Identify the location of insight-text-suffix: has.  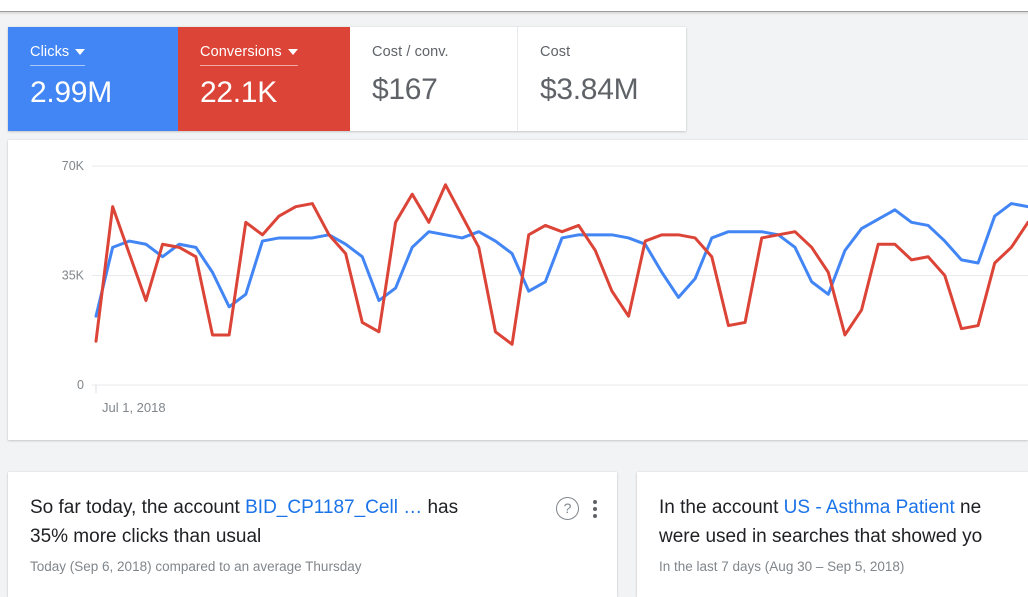
(440, 507).